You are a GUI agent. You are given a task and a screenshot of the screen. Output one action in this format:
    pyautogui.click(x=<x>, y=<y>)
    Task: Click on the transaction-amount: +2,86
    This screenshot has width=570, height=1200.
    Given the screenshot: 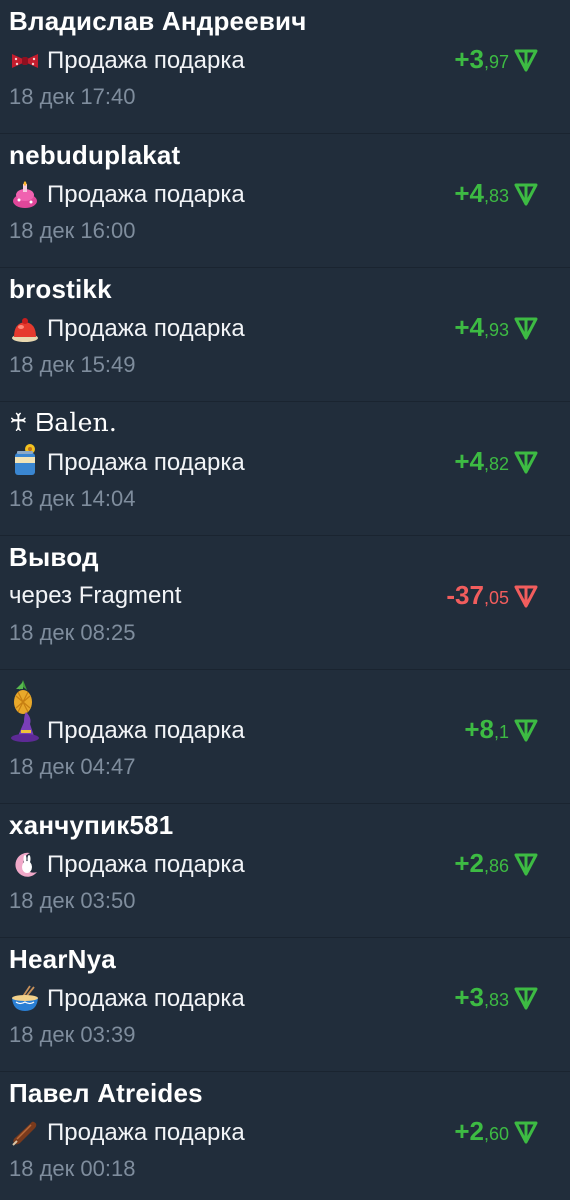 What is the action you would take?
    pyautogui.click(x=496, y=863)
    